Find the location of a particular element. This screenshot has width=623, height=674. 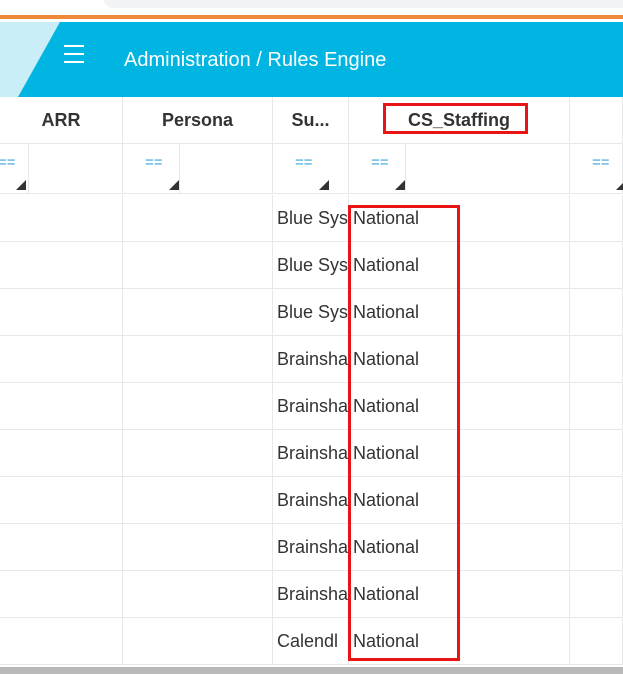

filter-cell-sub: == is located at coordinates (311, 169).